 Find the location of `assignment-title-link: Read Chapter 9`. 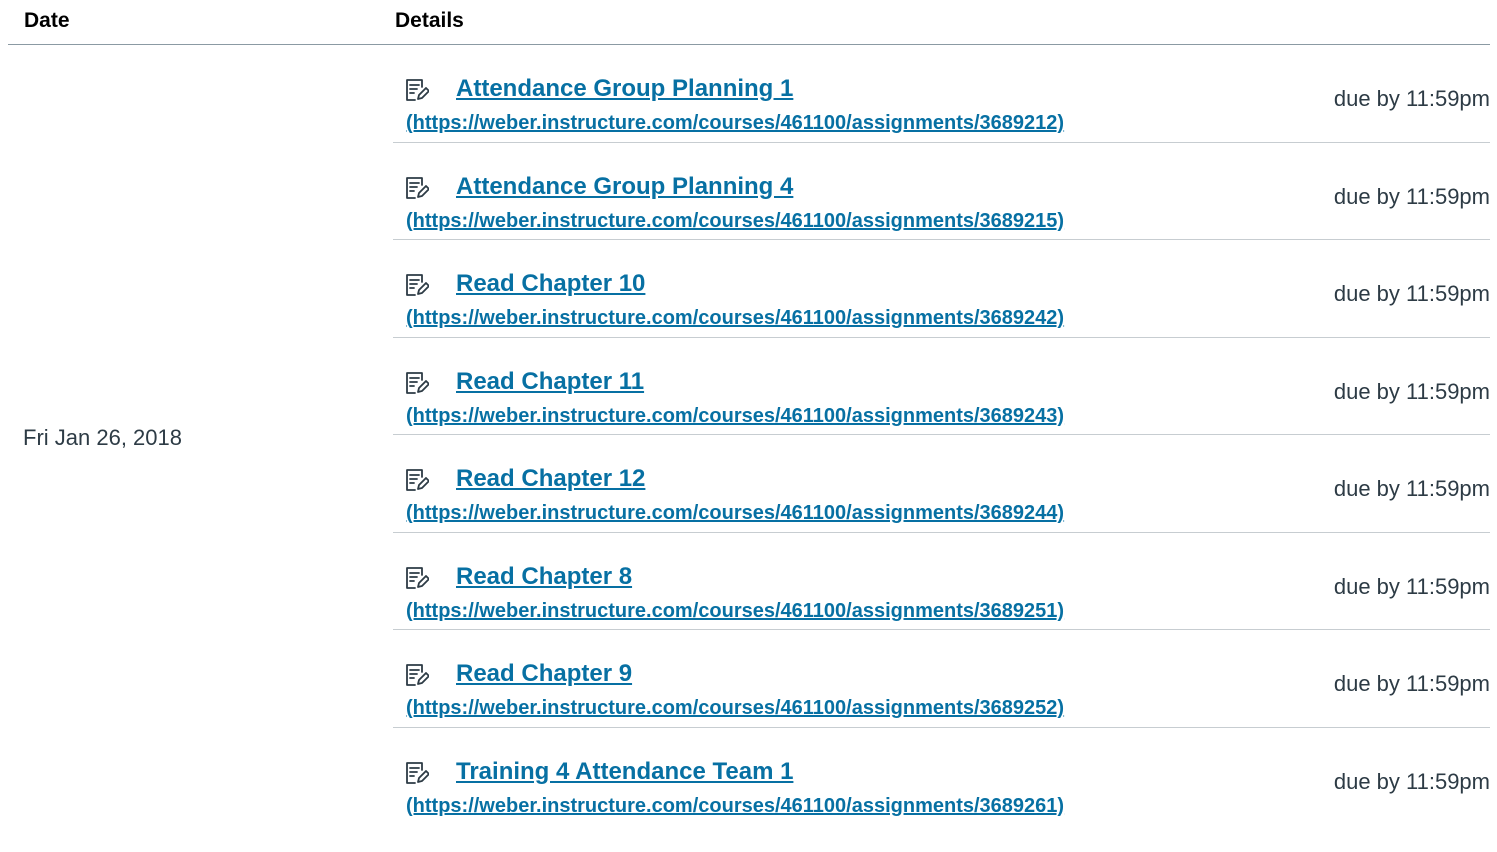

assignment-title-link: Read Chapter 9 is located at coordinates (544, 674).